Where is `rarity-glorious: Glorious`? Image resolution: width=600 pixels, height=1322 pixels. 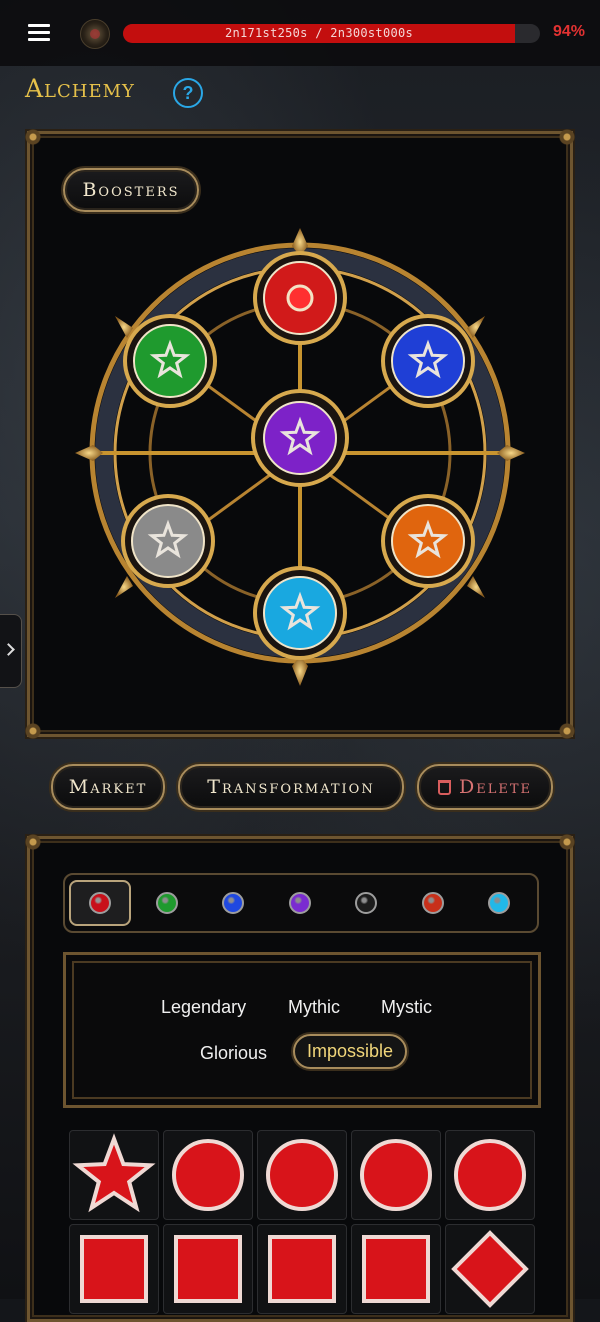
rarity-glorious: Glorious is located at coordinates (233, 1053).